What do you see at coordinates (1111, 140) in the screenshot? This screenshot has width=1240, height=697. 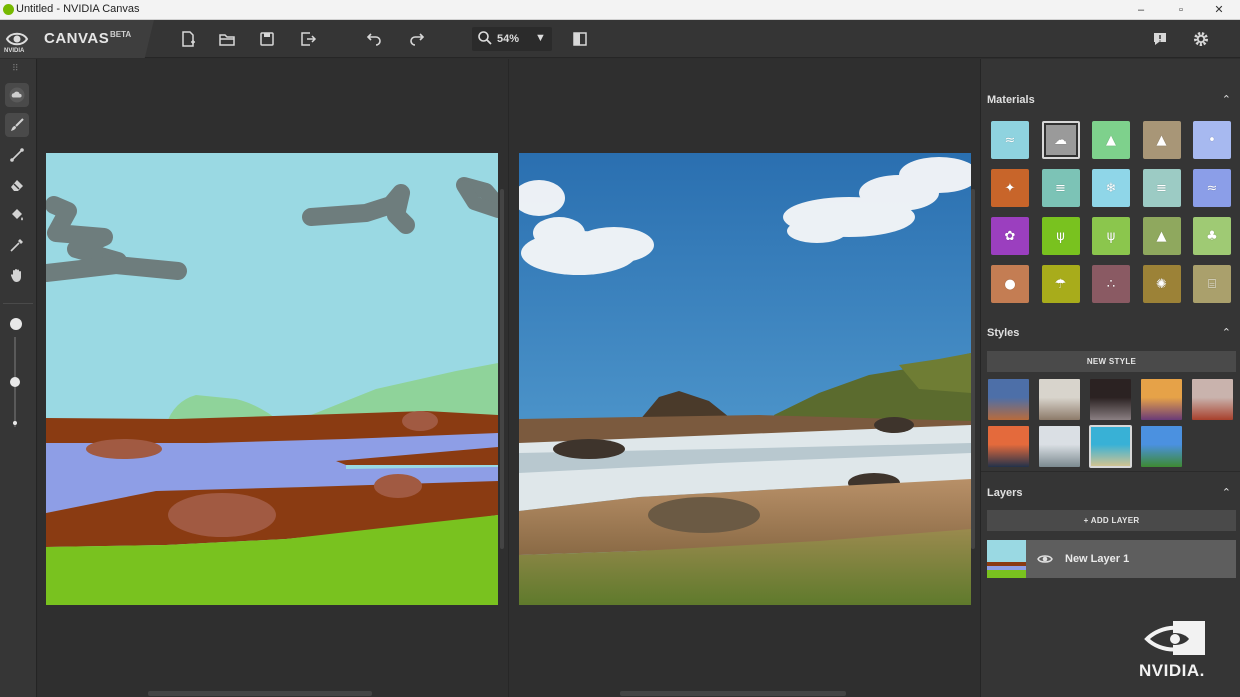 I see `material-hill: ▲` at bounding box center [1111, 140].